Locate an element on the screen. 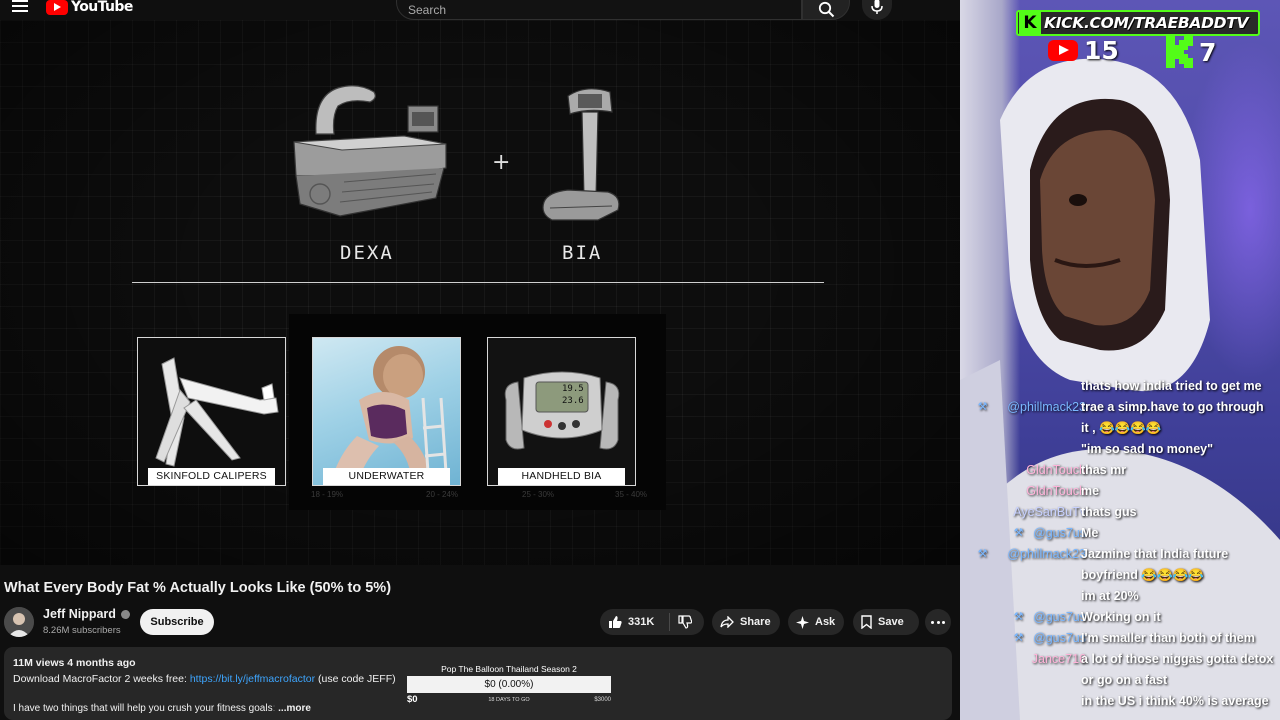 This screenshot has height=720, width=1280. plus-sign: + is located at coordinates (501, 162).